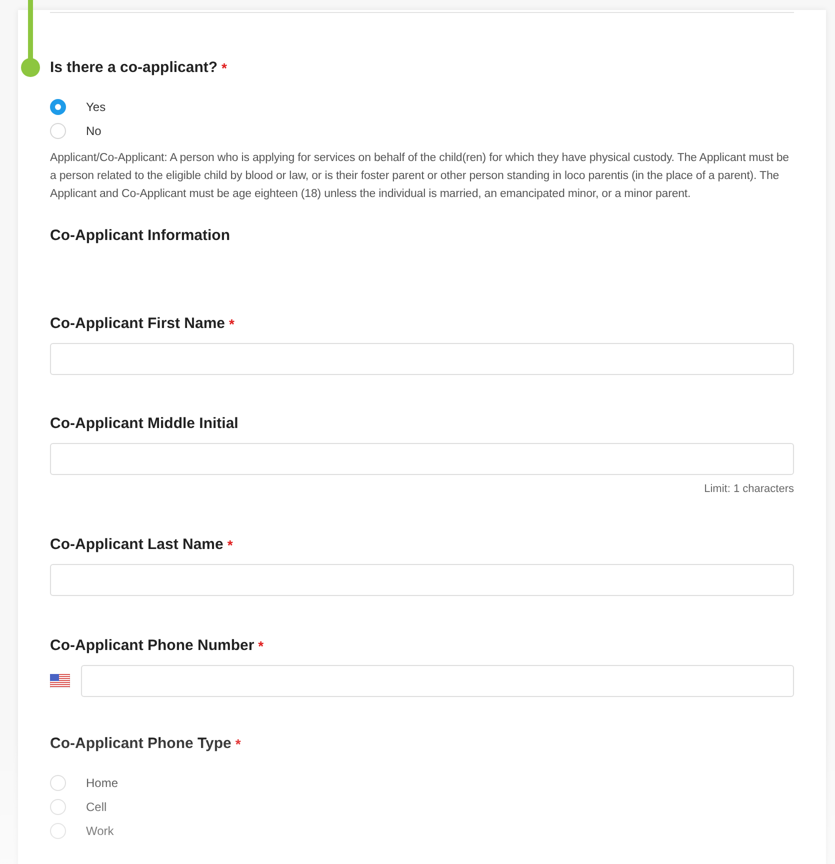 The image size is (835, 864). What do you see at coordinates (60, 681) in the screenshot?
I see `flag-icon` at bounding box center [60, 681].